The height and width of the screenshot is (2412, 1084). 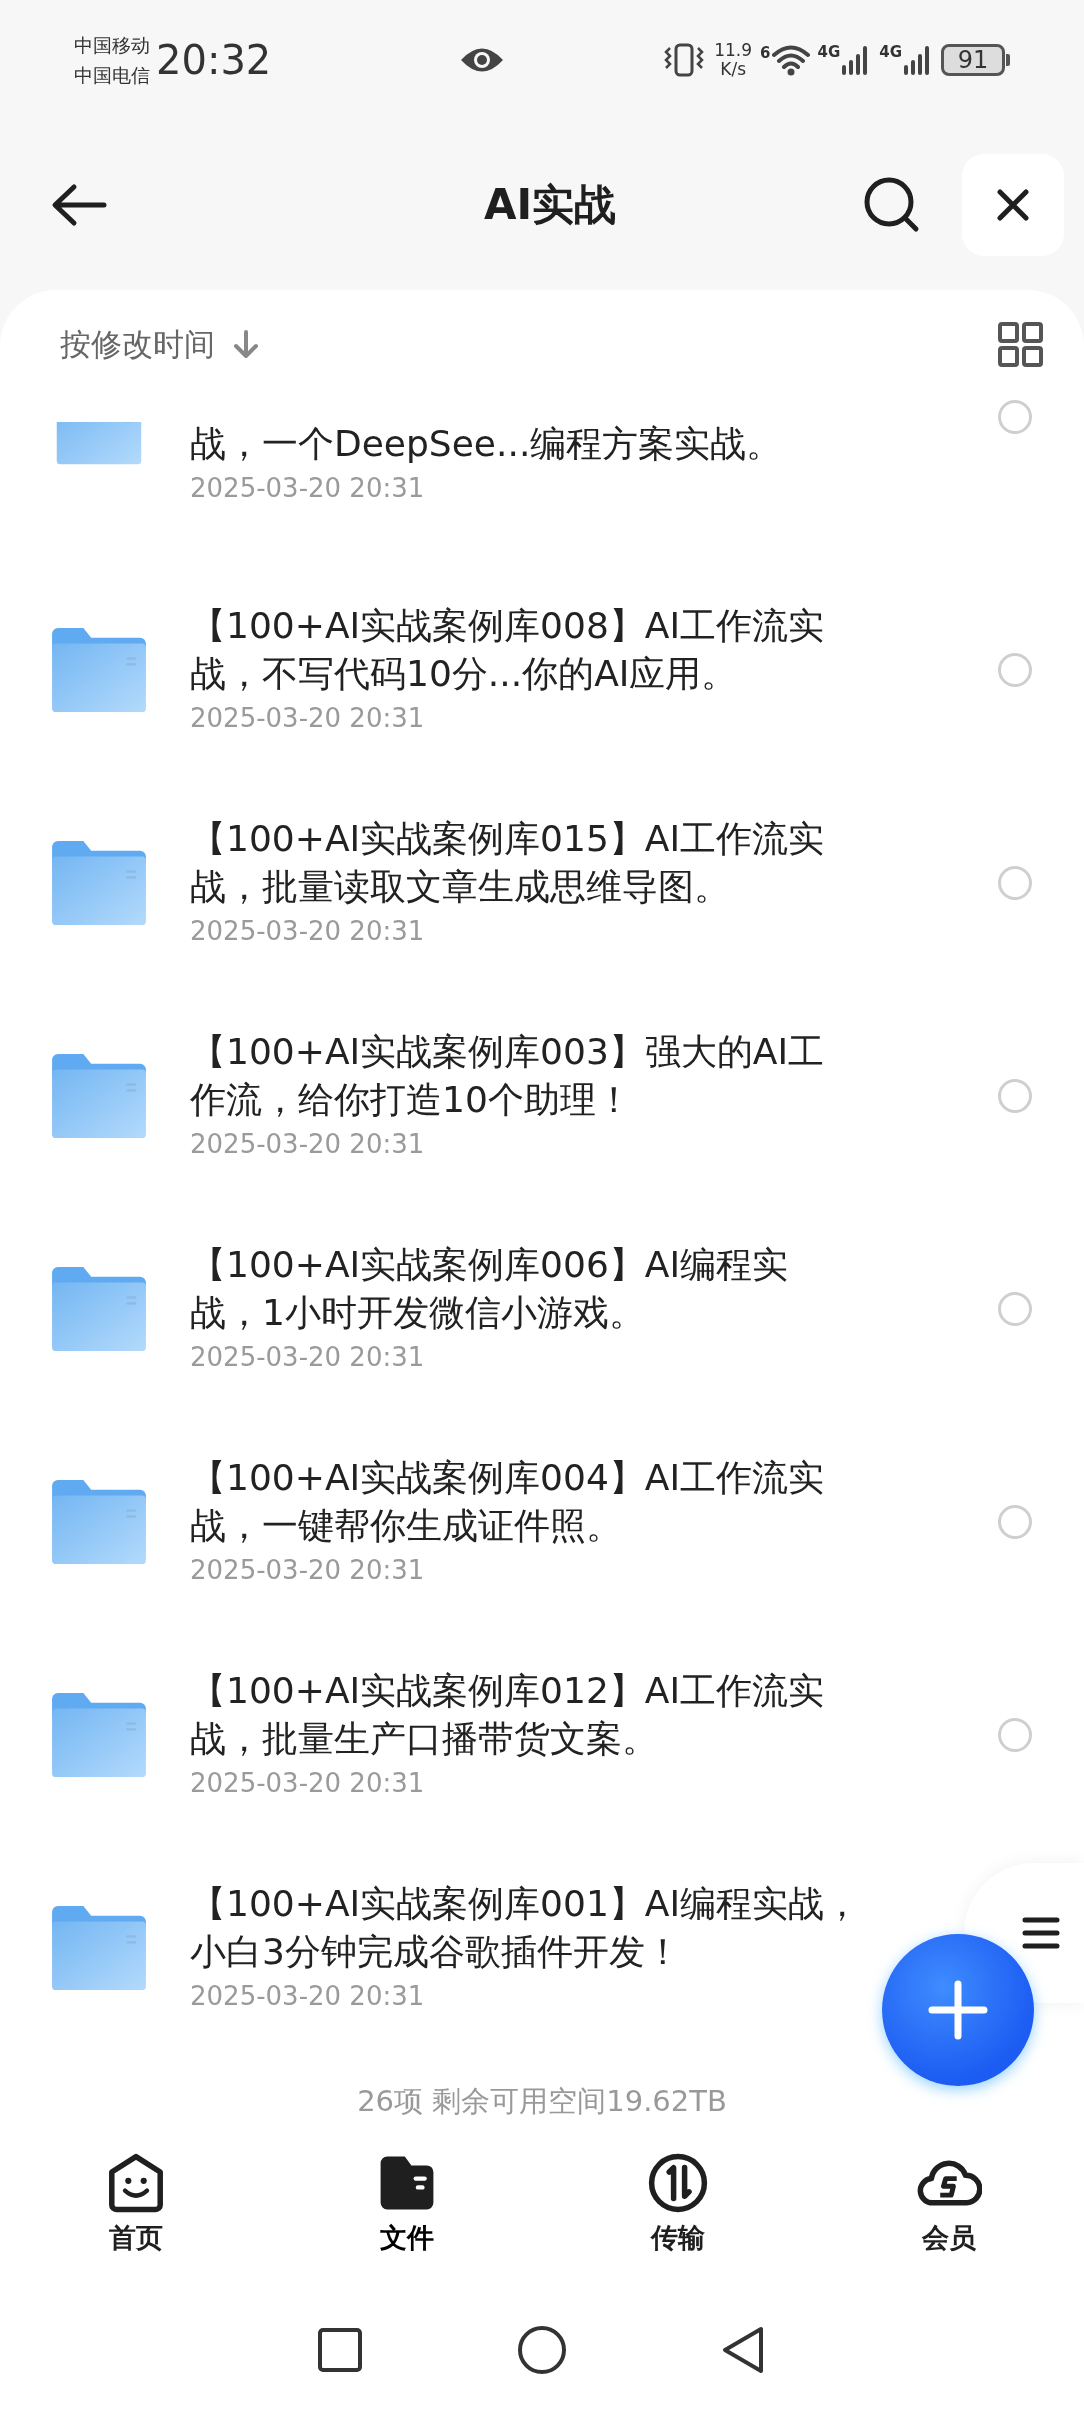 I want to click on grid-view-button, so click(x=1021, y=345).